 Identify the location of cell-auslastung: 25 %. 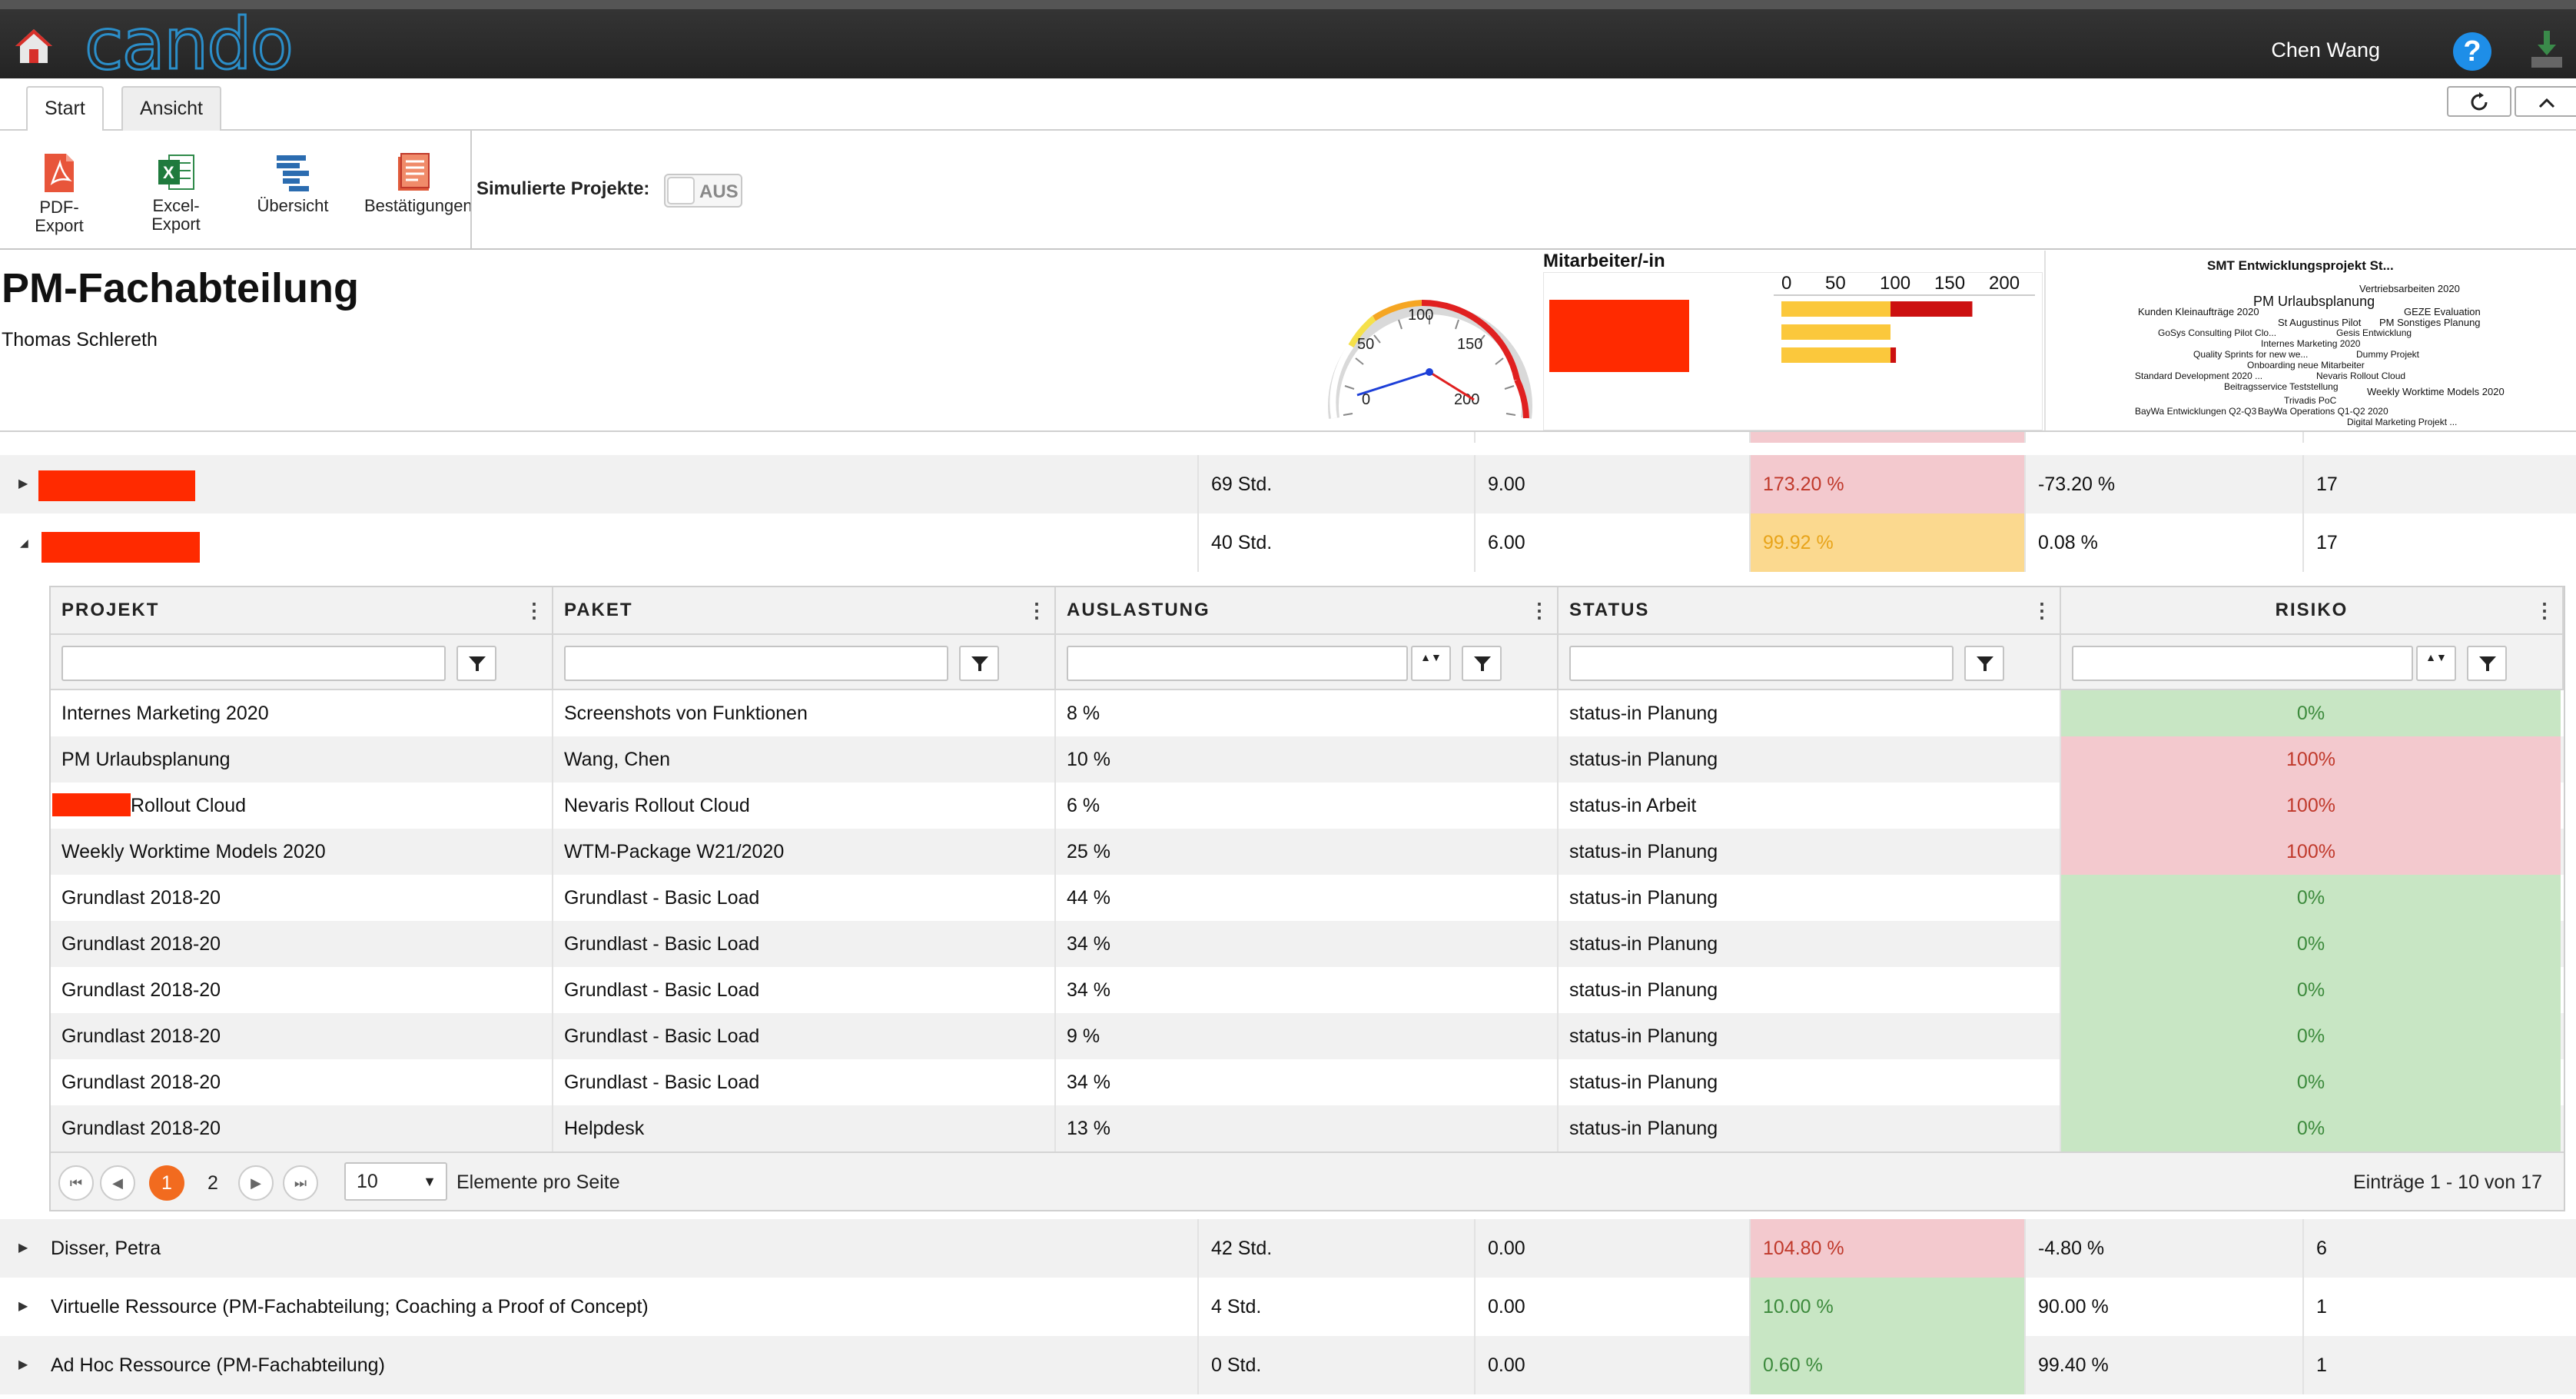
(1307, 852).